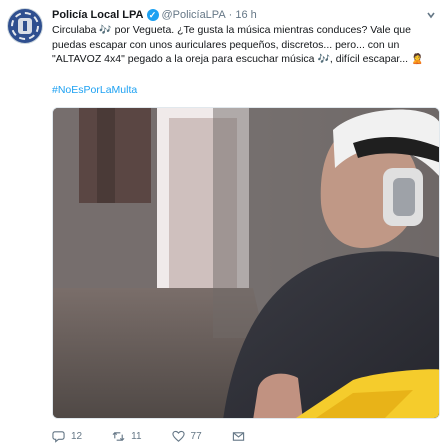 The width and height of the screenshot is (446, 446). What do you see at coordinates (194, 15) in the screenshot?
I see `user-handle: @PolicíaLPA` at bounding box center [194, 15].